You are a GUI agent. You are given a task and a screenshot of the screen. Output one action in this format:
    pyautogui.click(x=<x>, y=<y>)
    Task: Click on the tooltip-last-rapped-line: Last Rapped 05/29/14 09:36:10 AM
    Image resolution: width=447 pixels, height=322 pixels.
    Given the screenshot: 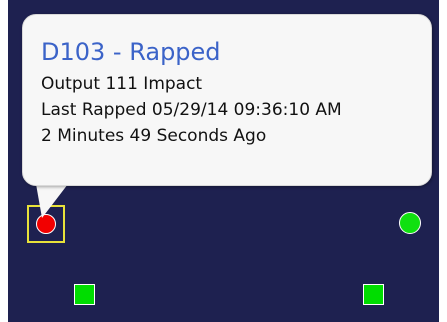 What is the action you would take?
    pyautogui.click(x=191, y=110)
    